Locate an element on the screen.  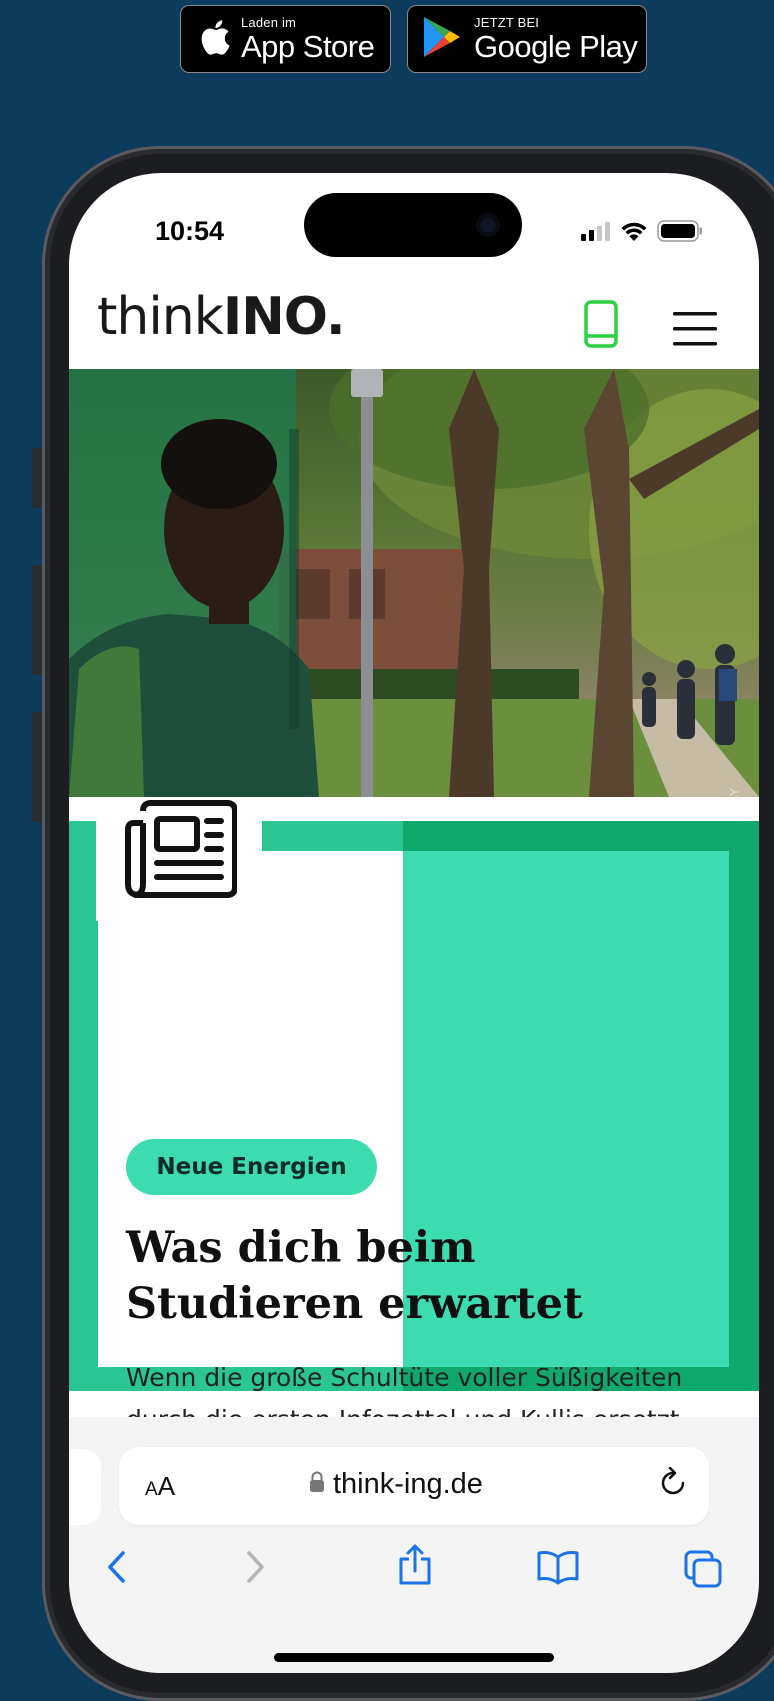
safari-bottom-bar: AA think-ing.de is located at coordinates (414, 1545).